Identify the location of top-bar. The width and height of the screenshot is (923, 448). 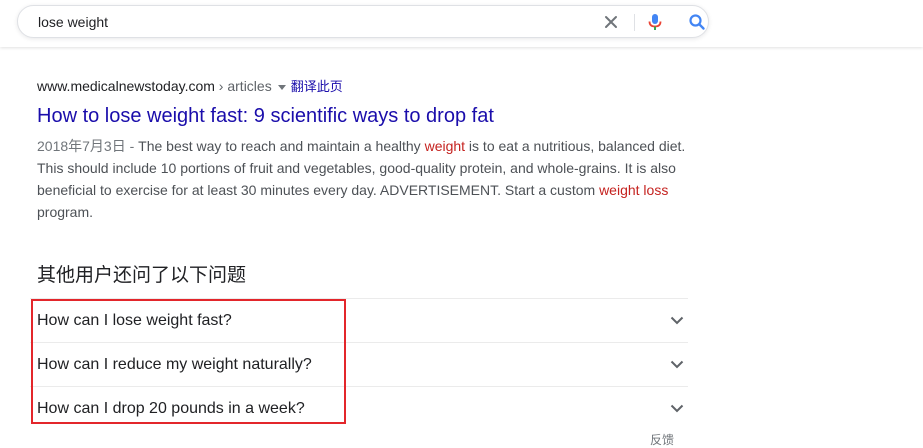
(461, 23).